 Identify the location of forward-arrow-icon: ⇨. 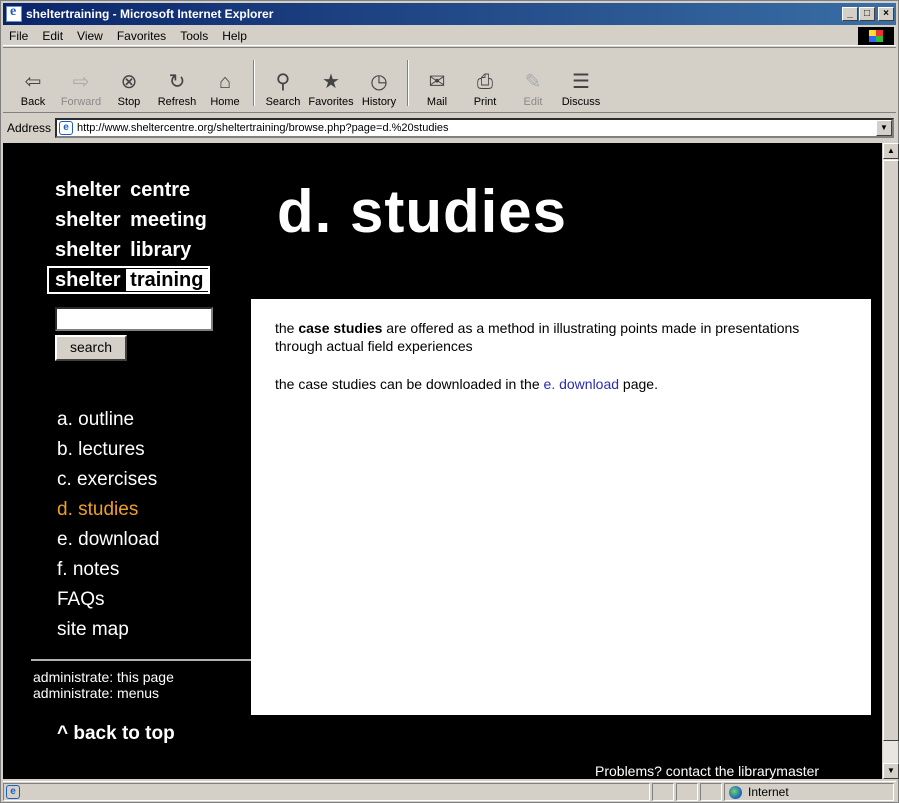
(81, 82).